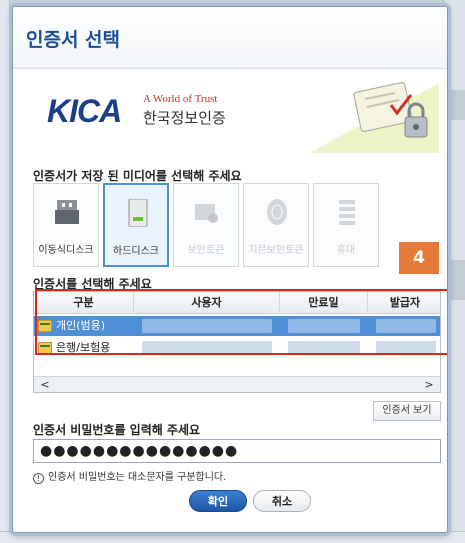 This screenshot has height=543, width=465. Describe the element at coordinates (180, 99) in the screenshot. I see `logo-tagline: A World of Trust` at that location.